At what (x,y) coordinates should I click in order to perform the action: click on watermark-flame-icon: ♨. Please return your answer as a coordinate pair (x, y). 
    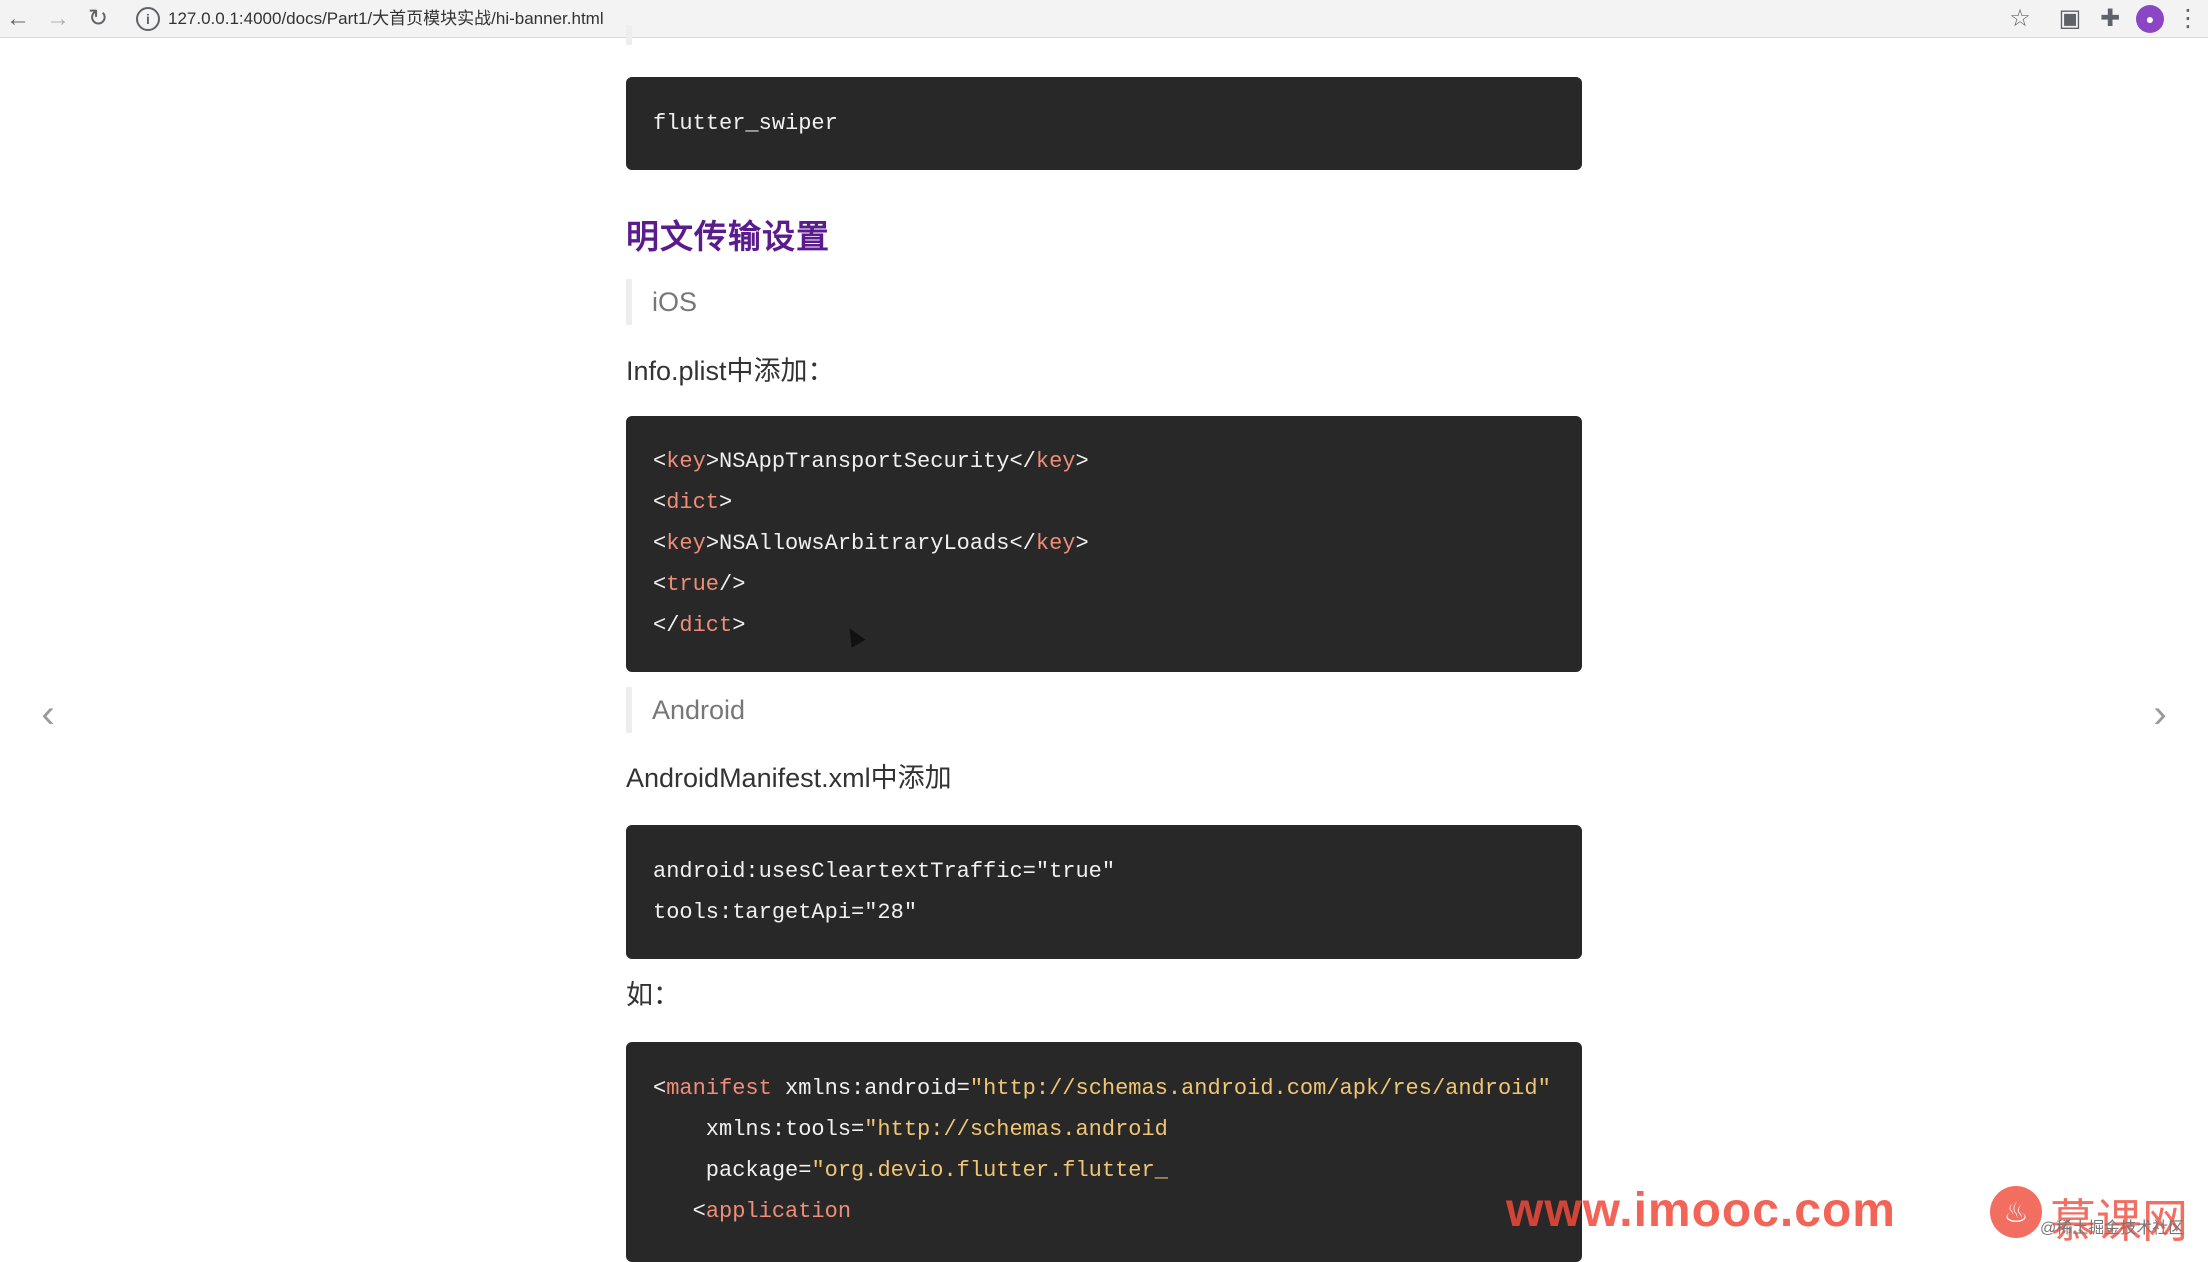
    Looking at the image, I should click on (2016, 1212).